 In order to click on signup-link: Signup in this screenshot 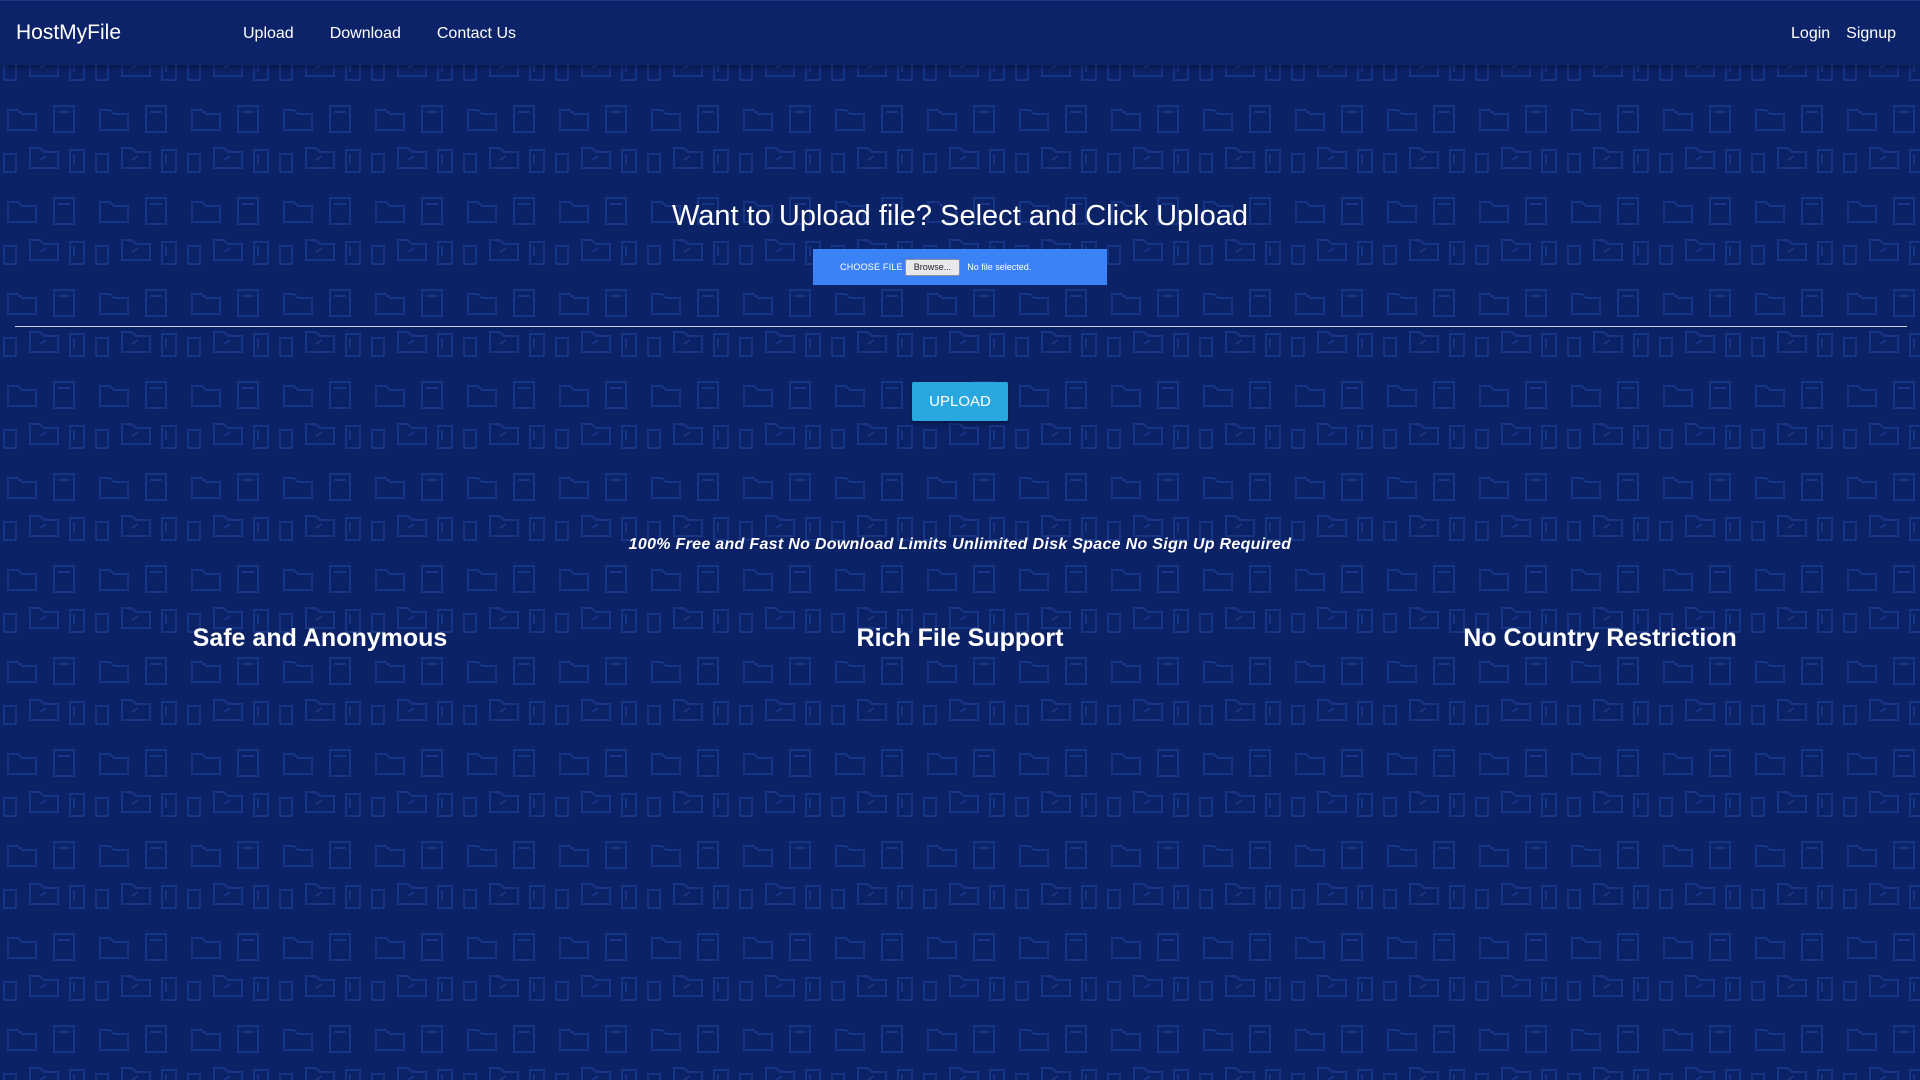, I will do `click(1871, 34)`.